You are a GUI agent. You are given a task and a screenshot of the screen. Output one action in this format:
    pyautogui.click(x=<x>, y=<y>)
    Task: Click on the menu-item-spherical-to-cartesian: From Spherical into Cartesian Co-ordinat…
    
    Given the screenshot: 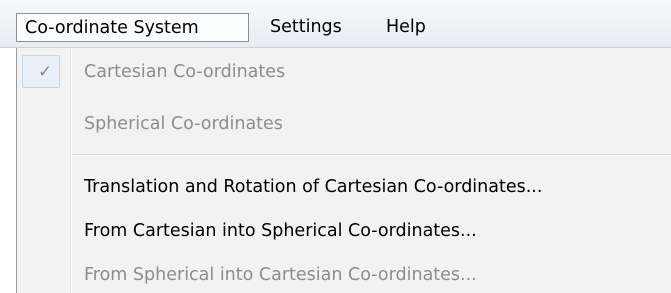 What is the action you would take?
    pyautogui.click(x=280, y=275)
    